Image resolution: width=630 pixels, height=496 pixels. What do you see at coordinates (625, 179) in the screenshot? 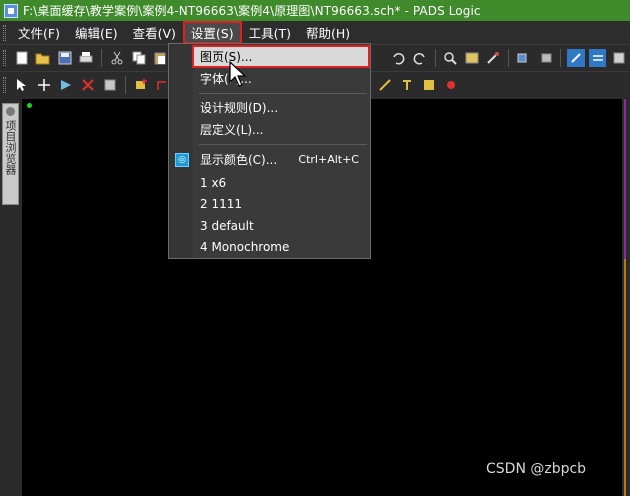
I see `sheet-border-top-segment` at bounding box center [625, 179].